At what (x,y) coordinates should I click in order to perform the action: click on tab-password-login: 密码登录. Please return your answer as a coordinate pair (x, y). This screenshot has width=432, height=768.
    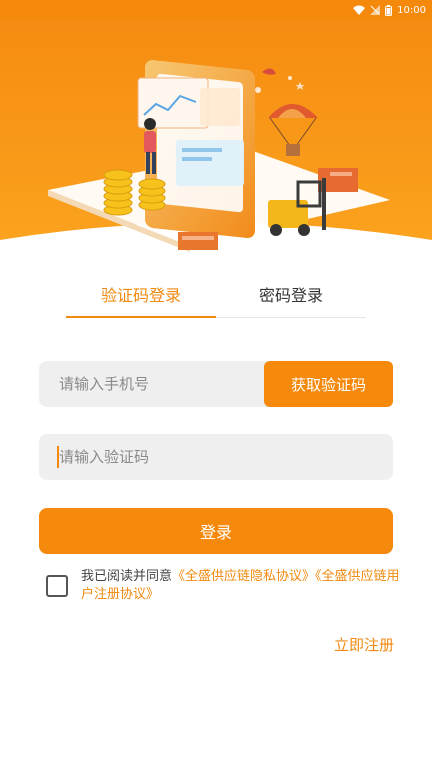
    Looking at the image, I should click on (291, 297).